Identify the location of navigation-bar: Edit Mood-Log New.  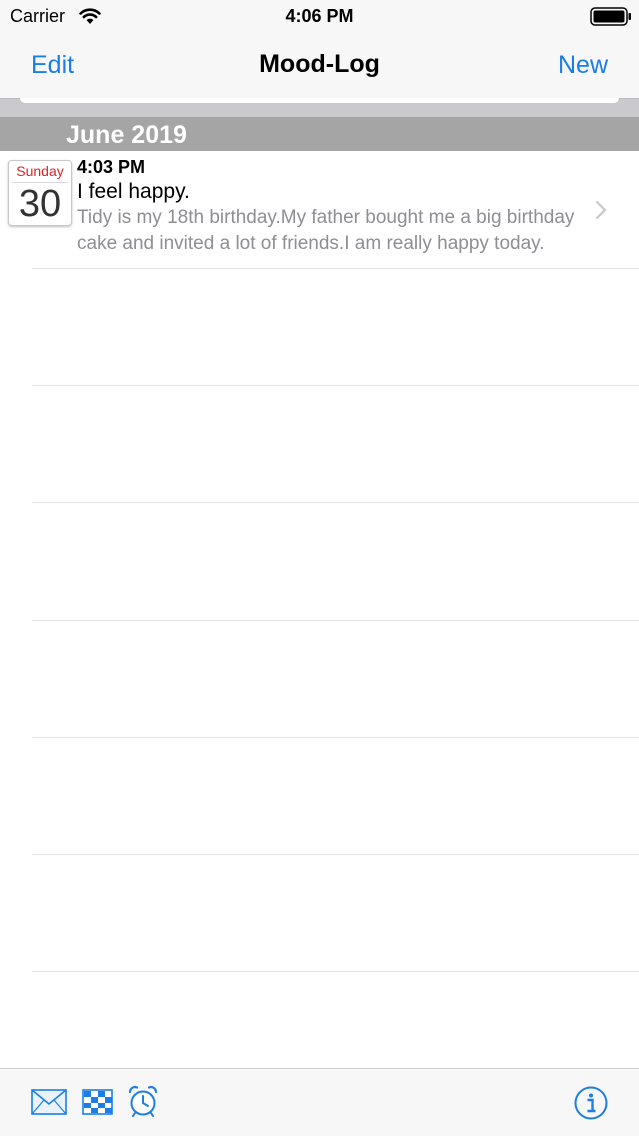
(319, 66).